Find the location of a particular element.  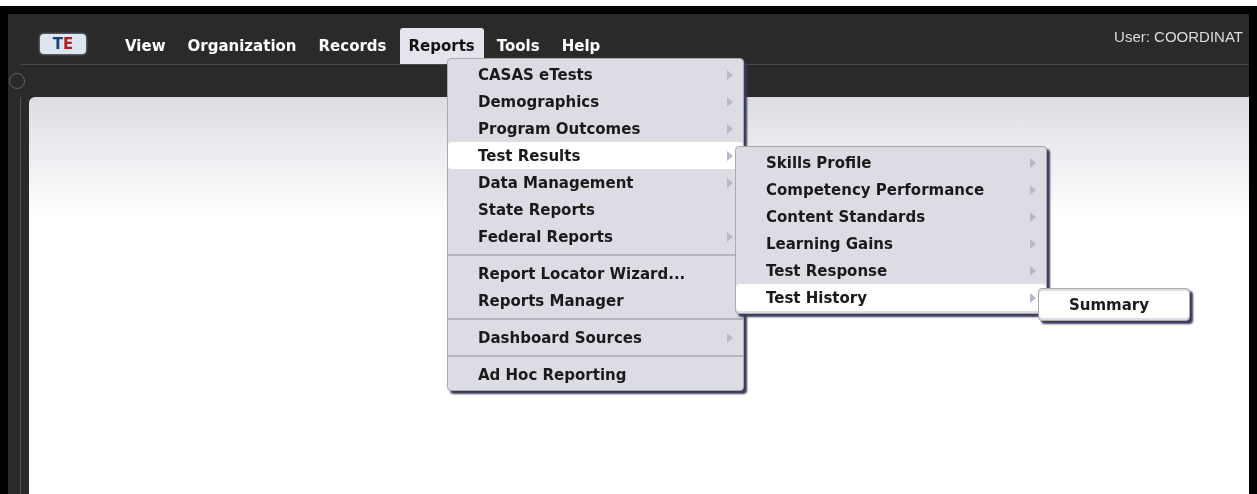

menu-item: Content Standards is located at coordinates (891, 216).